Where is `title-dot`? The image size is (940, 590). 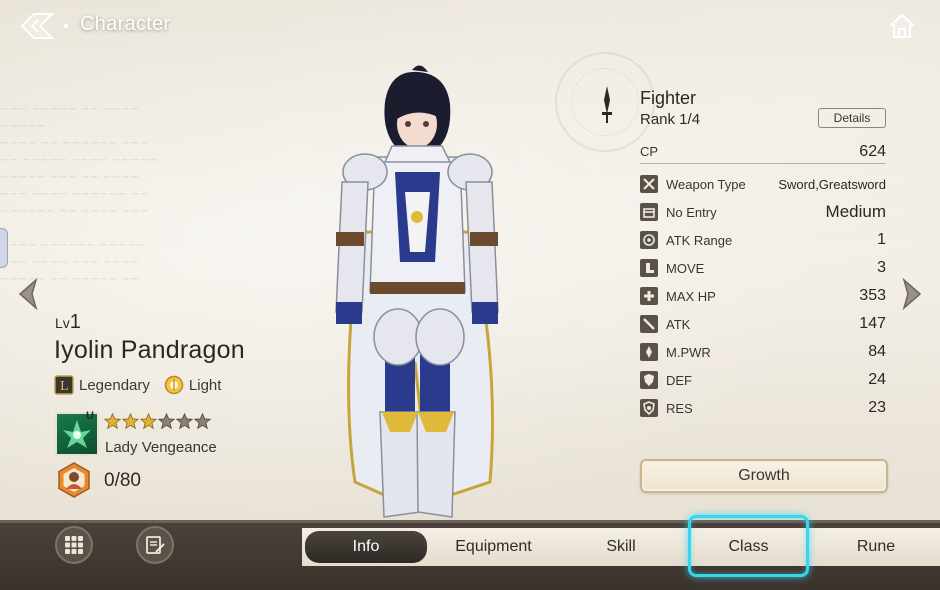 title-dot is located at coordinates (66, 26).